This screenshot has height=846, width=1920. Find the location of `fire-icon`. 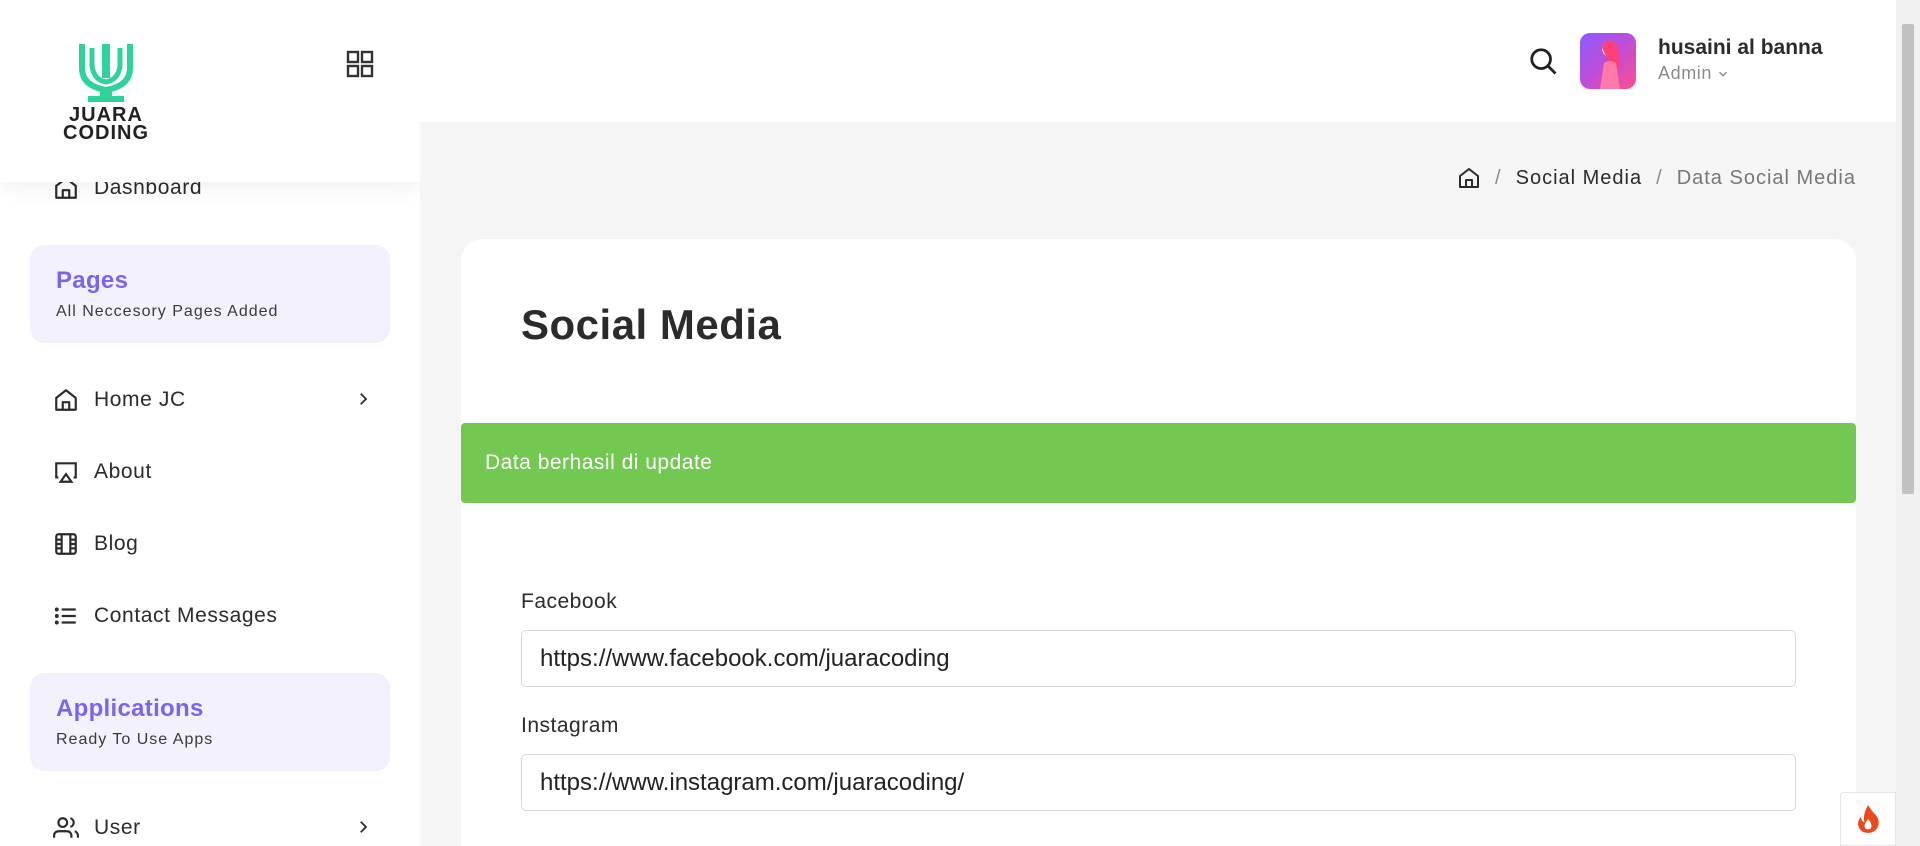

fire-icon is located at coordinates (1868, 819).